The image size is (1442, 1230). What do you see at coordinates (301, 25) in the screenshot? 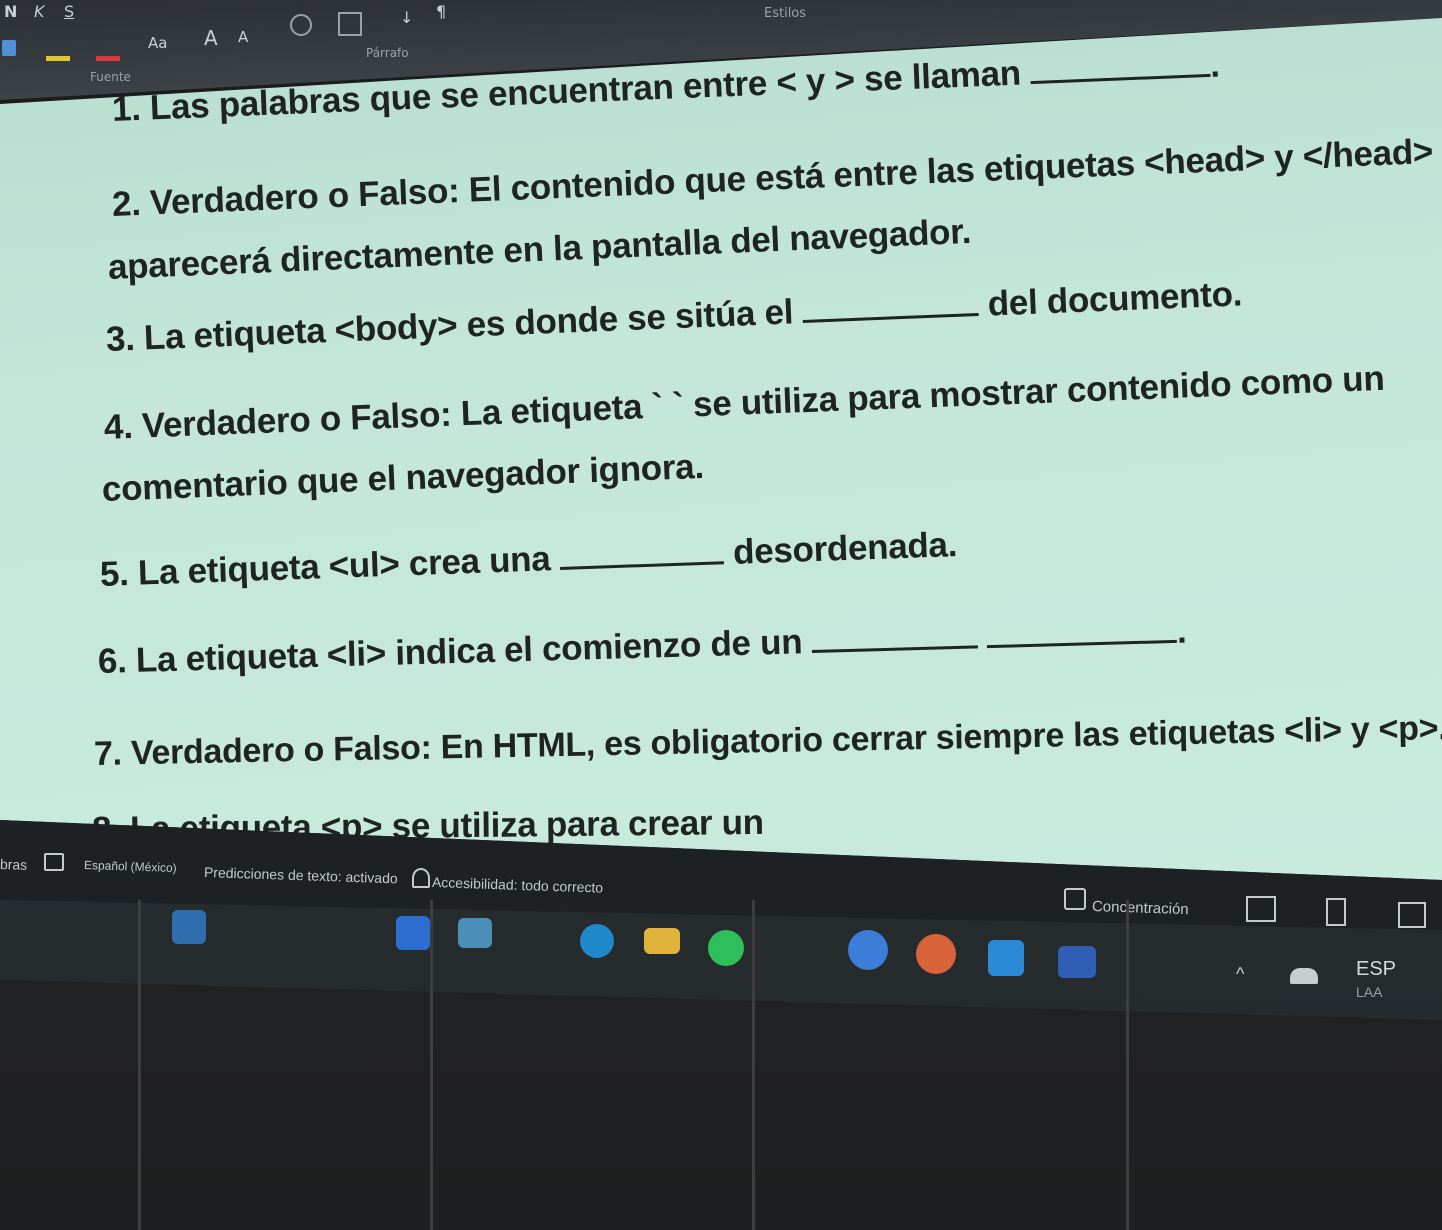
I see `shading-icon` at bounding box center [301, 25].